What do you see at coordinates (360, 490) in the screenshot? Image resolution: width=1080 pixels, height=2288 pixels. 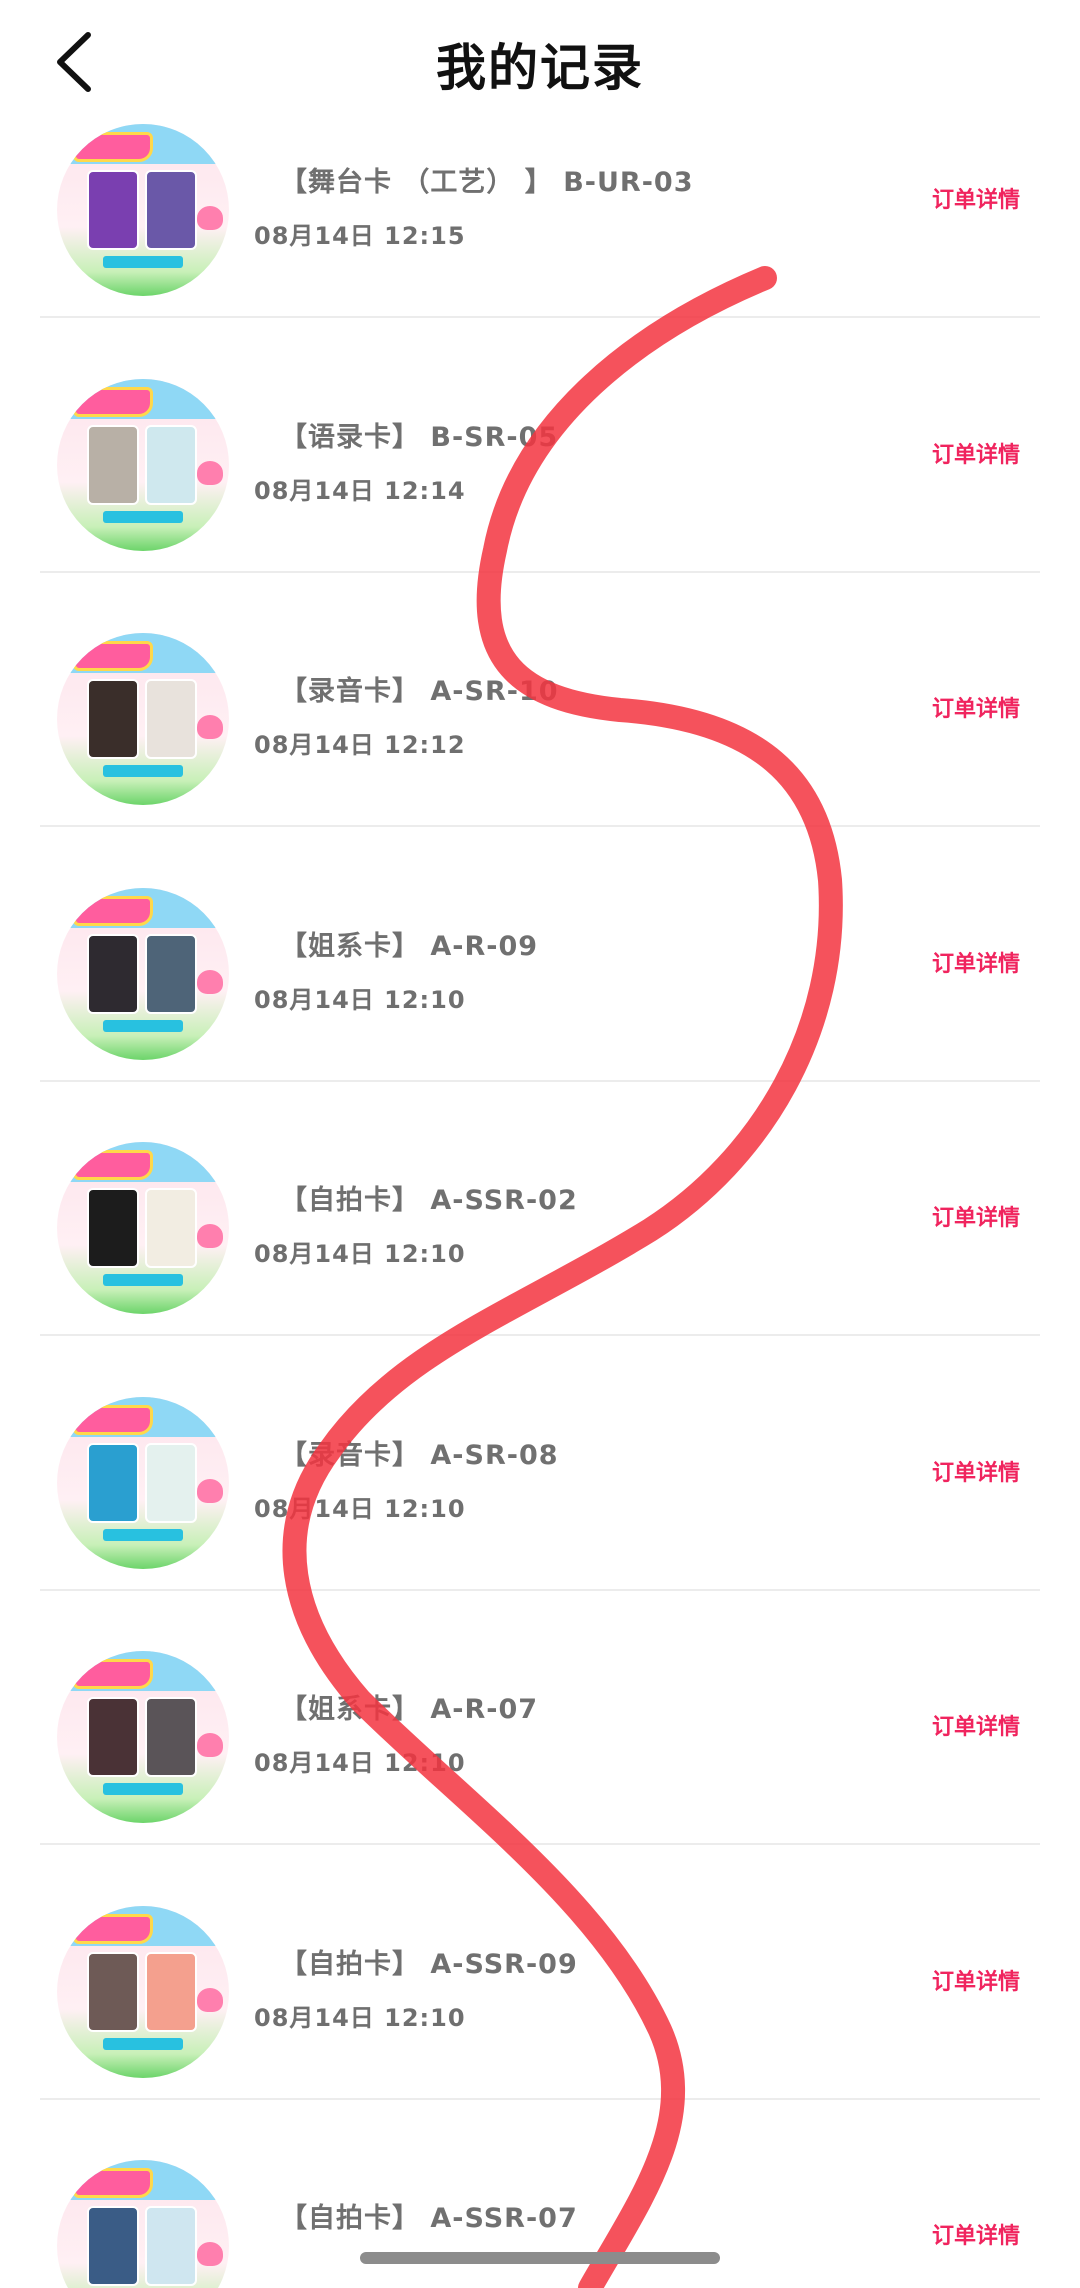 I see `record-time: 08月14日 12:14` at bounding box center [360, 490].